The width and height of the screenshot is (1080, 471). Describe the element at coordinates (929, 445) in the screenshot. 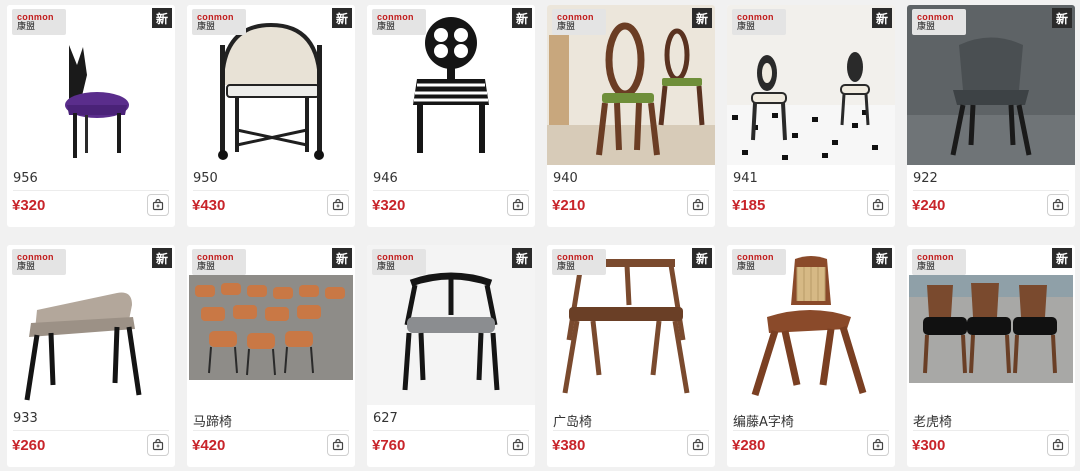

I see `product-price: ¥300` at that location.